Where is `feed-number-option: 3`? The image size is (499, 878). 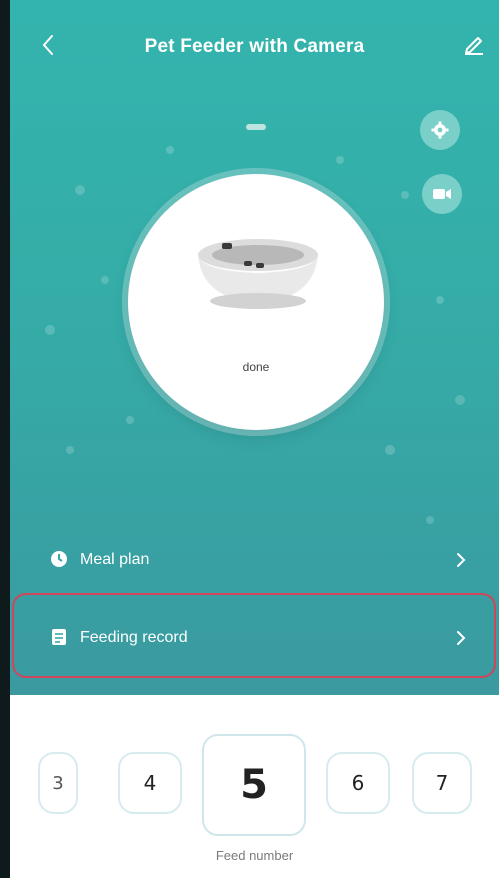 feed-number-option: 3 is located at coordinates (58, 783).